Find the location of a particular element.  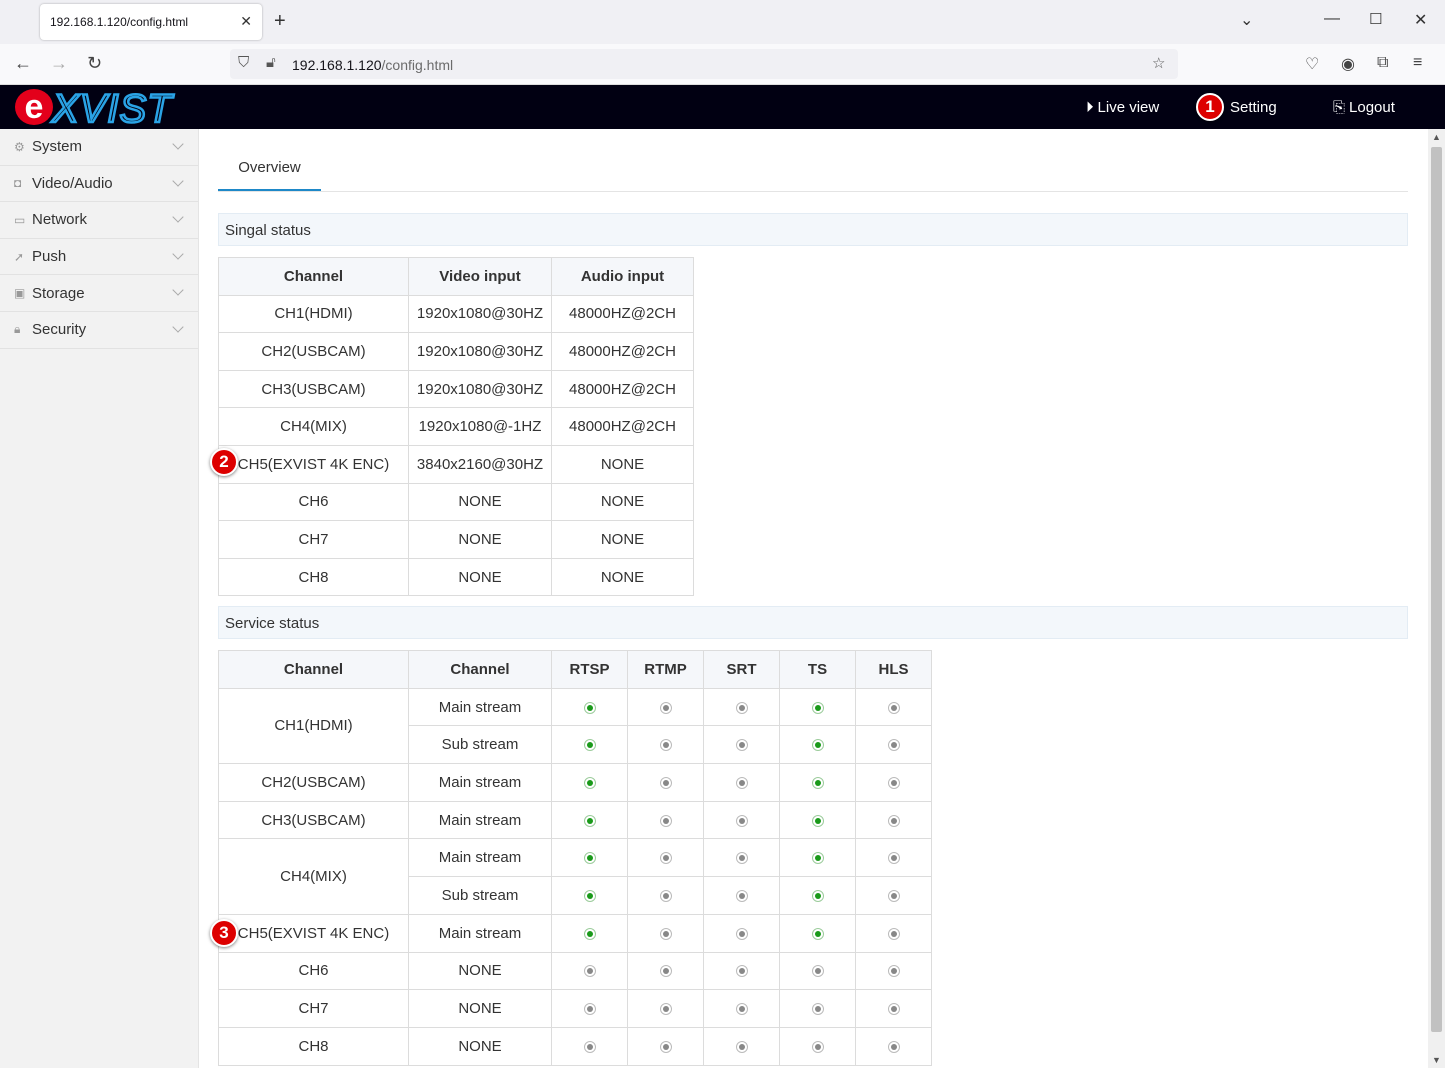

new-tab-icon: + is located at coordinates (280, 21).